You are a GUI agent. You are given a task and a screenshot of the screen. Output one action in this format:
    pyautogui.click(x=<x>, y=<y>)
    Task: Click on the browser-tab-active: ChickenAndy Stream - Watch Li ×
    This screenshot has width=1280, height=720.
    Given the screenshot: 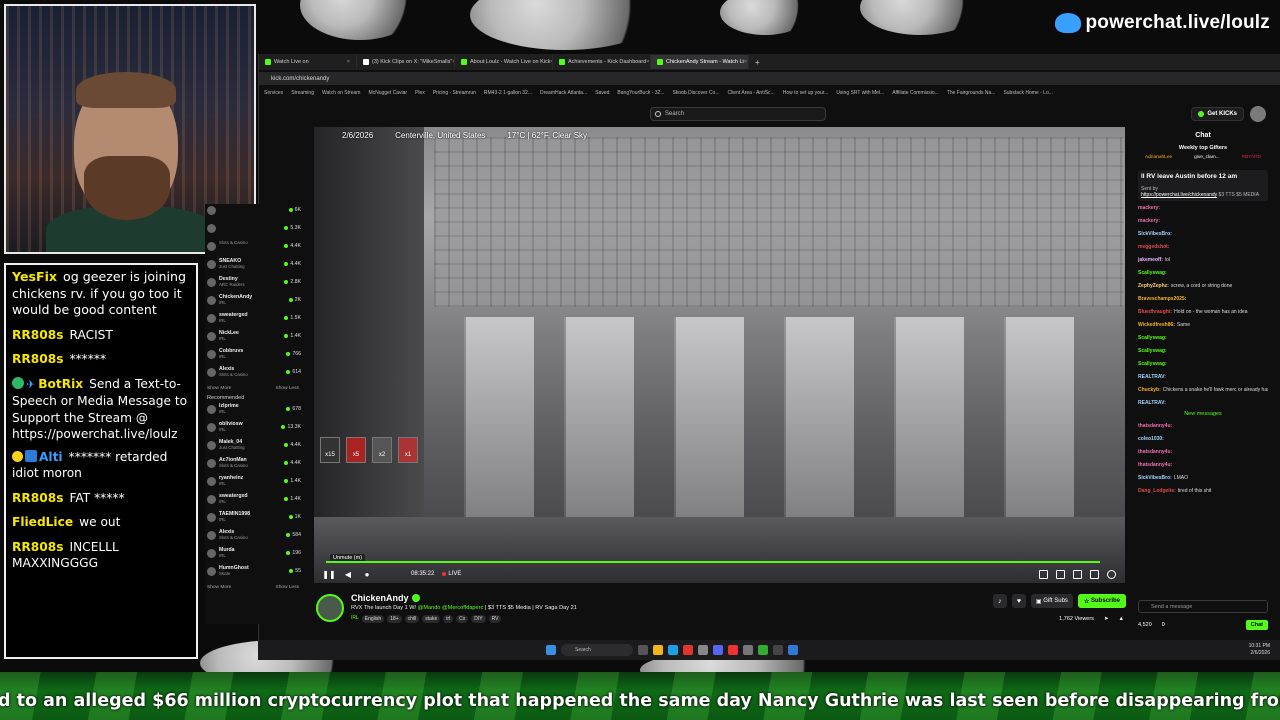 What is the action you would take?
    pyautogui.click(x=700, y=62)
    